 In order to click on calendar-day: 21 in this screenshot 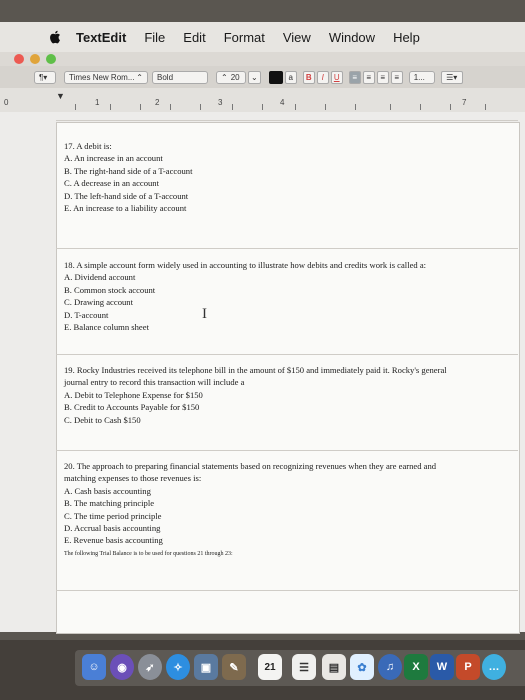, I will do `click(270, 667)`.